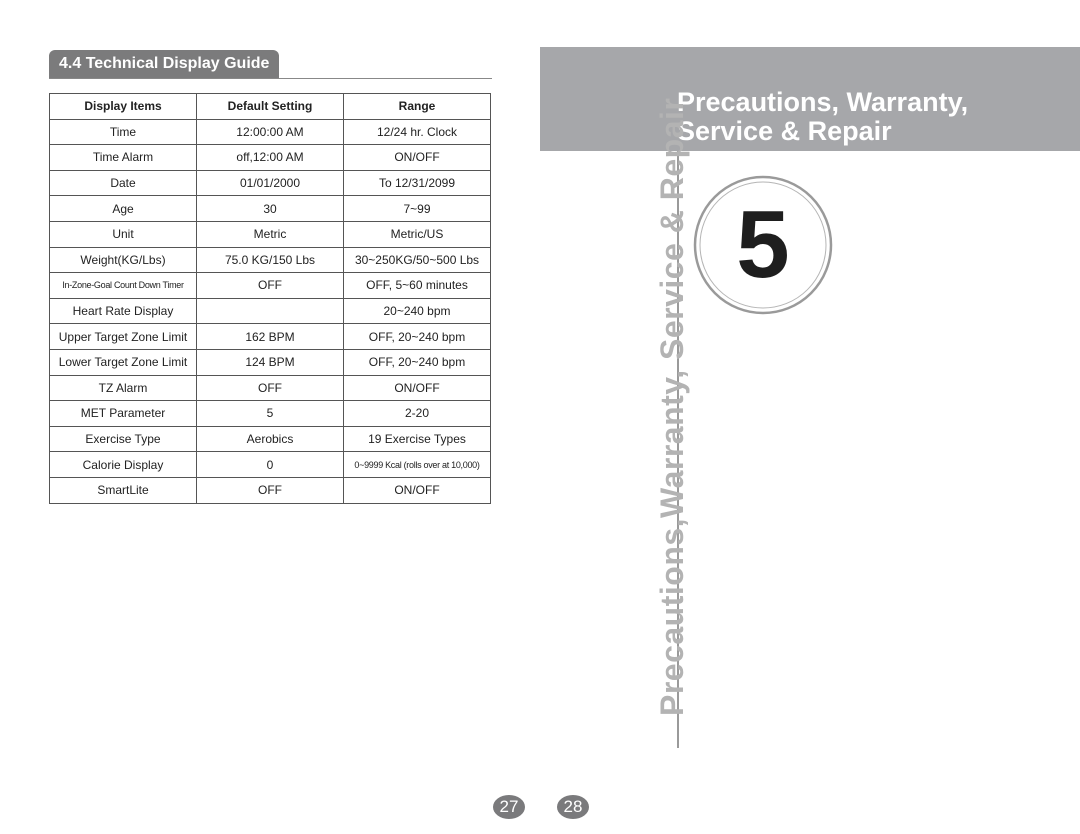  I want to click on cell-range: 0~9999 Kcal (rolls over at 10,000), so click(417, 464).